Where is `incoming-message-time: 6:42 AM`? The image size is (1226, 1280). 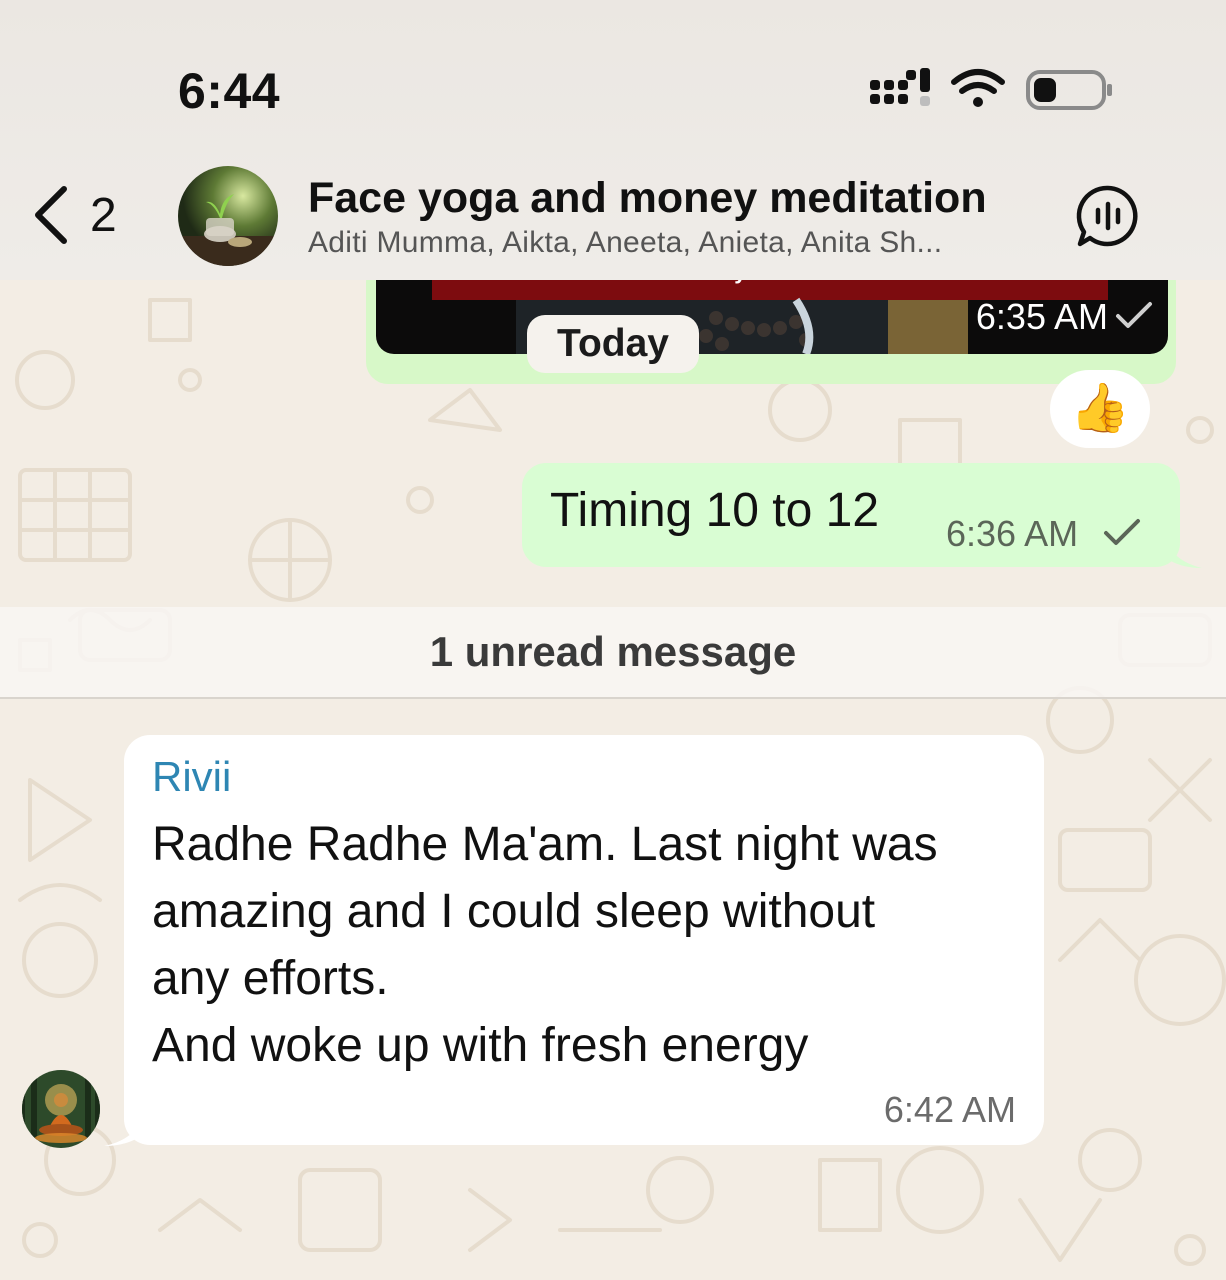 incoming-message-time: 6:42 AM is located at coordinates (949, 1109).